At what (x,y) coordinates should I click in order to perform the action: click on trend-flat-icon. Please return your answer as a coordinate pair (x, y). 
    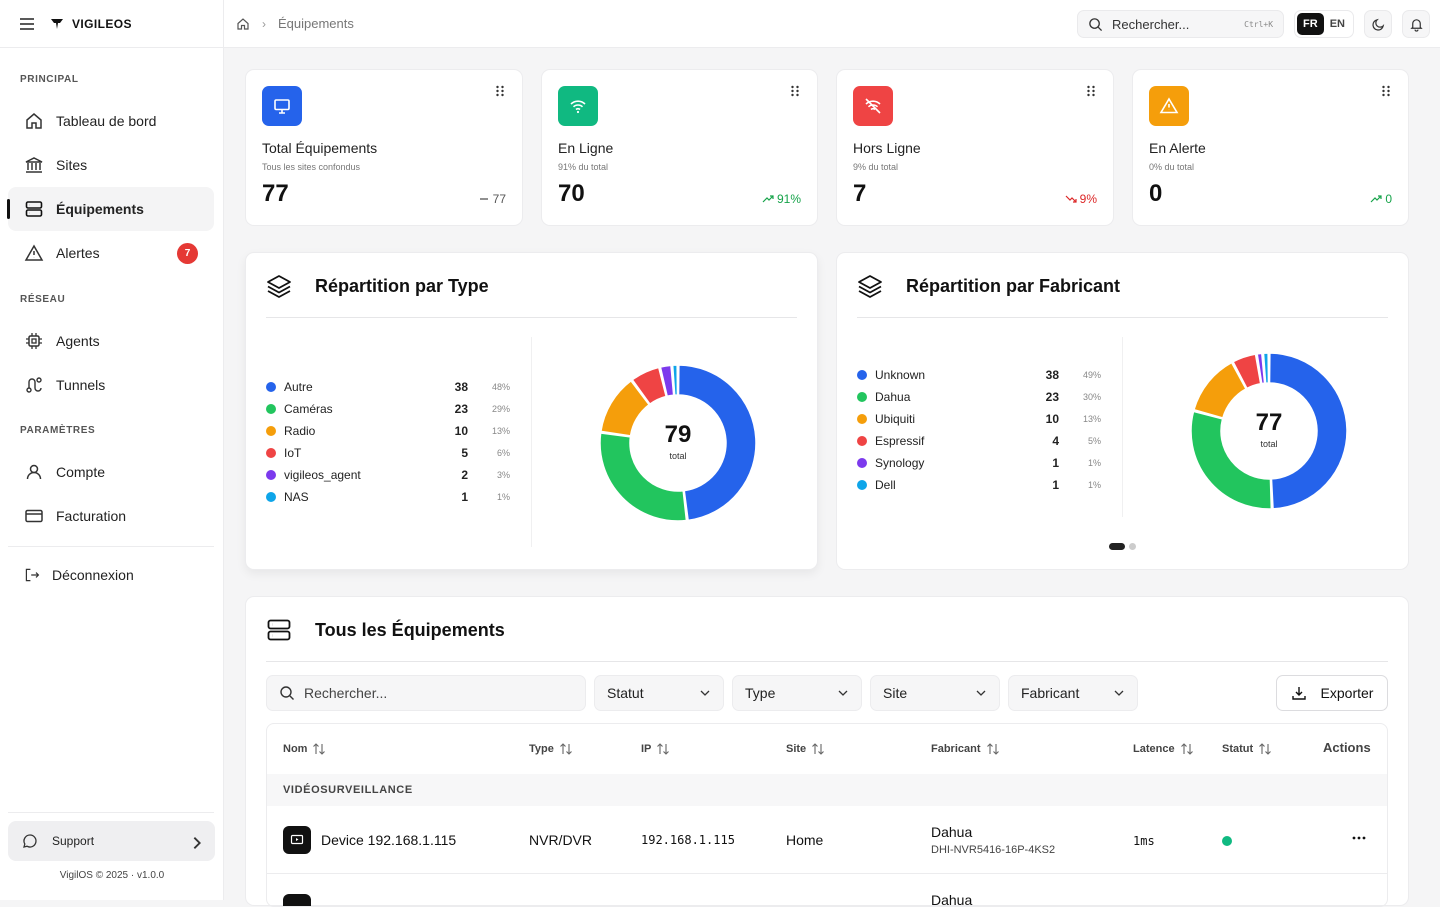
    Looking at the image, I should click on (484, 199).